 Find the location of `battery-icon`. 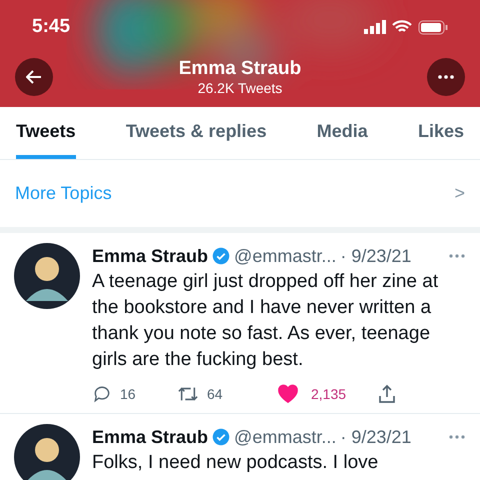

battery-icon is located at coordinates (433, 27).